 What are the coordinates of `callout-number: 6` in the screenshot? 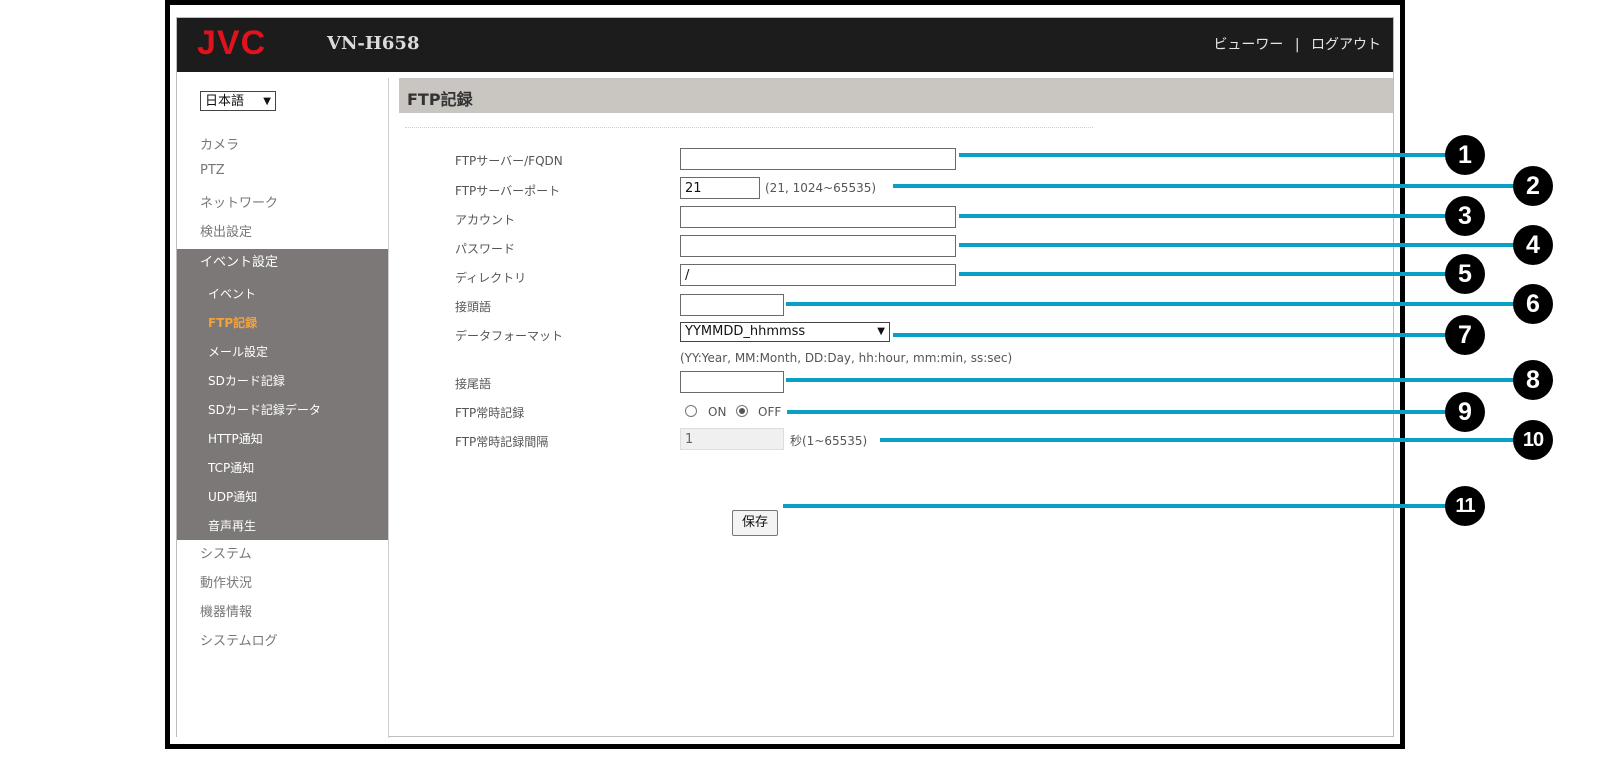 It's located at (1533, 304).